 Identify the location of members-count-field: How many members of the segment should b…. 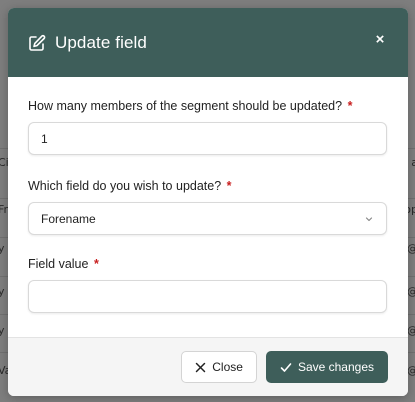
(208, 127).